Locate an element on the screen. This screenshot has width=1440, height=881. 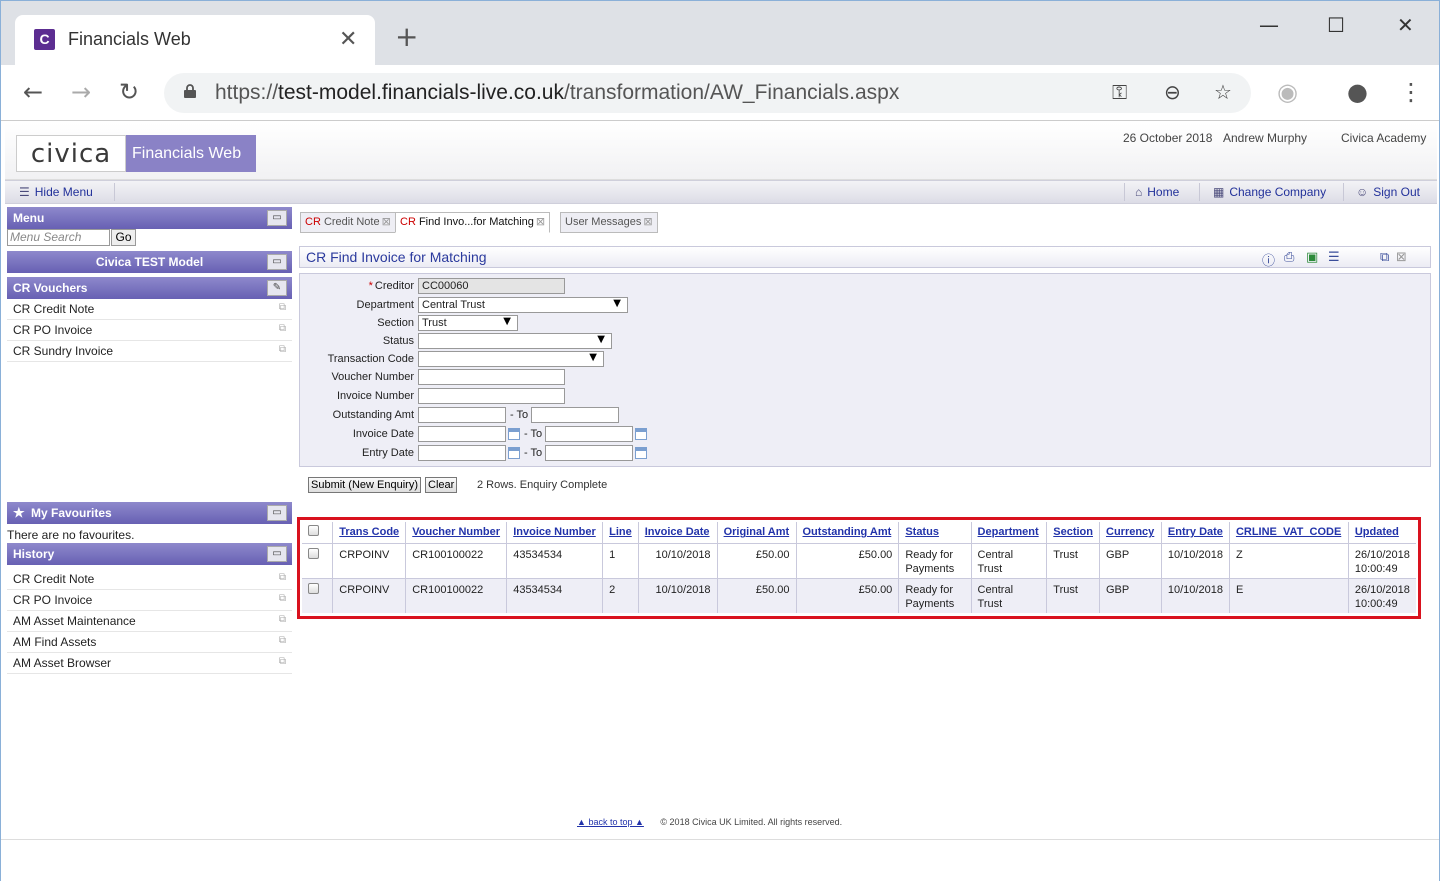
transaction-code-select: ▼ is located at coordinates (511, 359).